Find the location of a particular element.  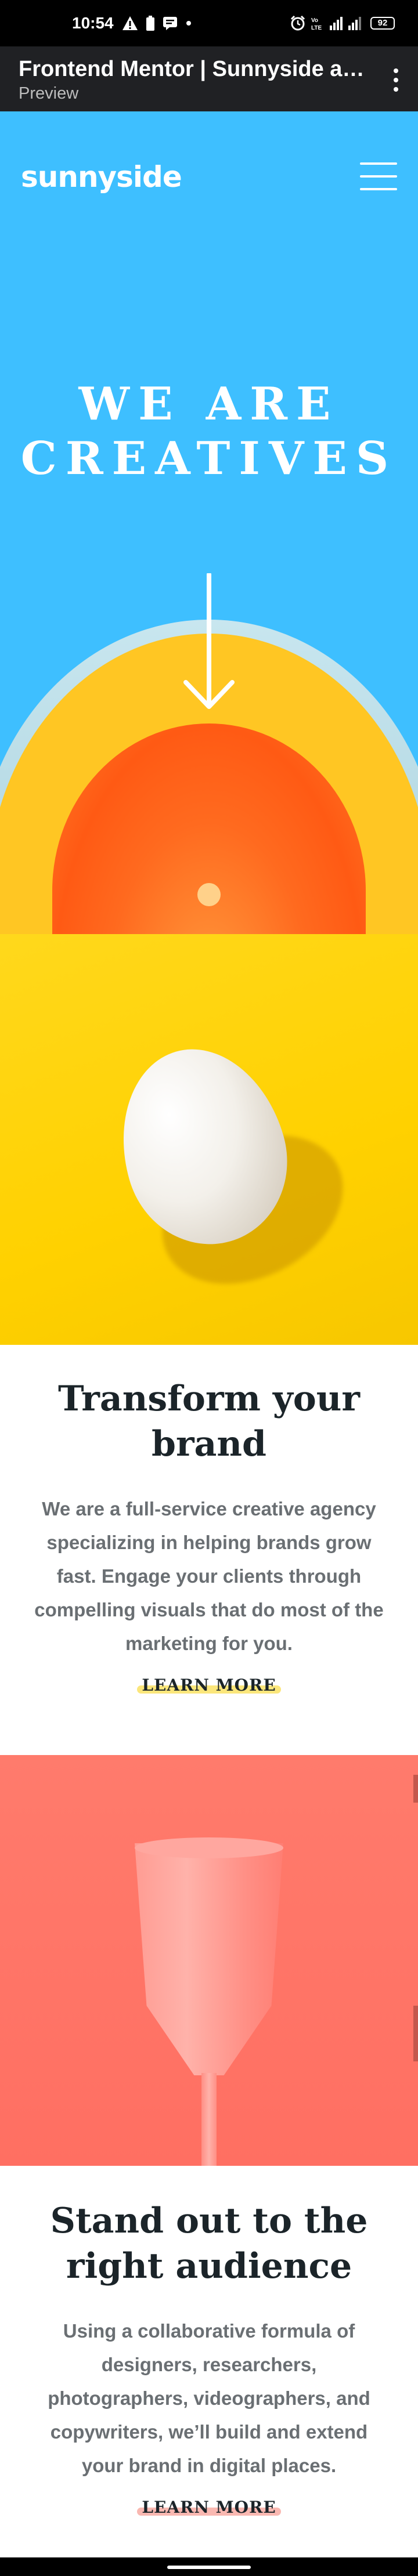

hero-title-line1: WE ARE is located at coordinates (209, 404).